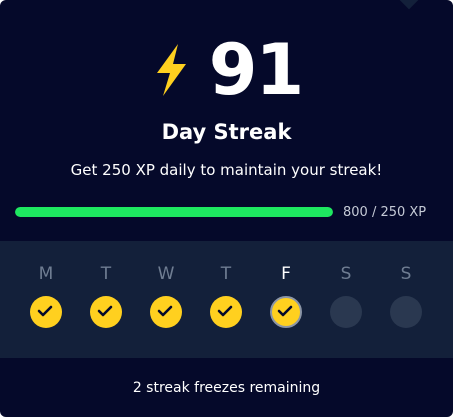  What do you see at coordinates (226, 388) in the screenshot?
I see `streak-freezes-text: 2 streak freezes remaining` at bounding box center [226, 388].